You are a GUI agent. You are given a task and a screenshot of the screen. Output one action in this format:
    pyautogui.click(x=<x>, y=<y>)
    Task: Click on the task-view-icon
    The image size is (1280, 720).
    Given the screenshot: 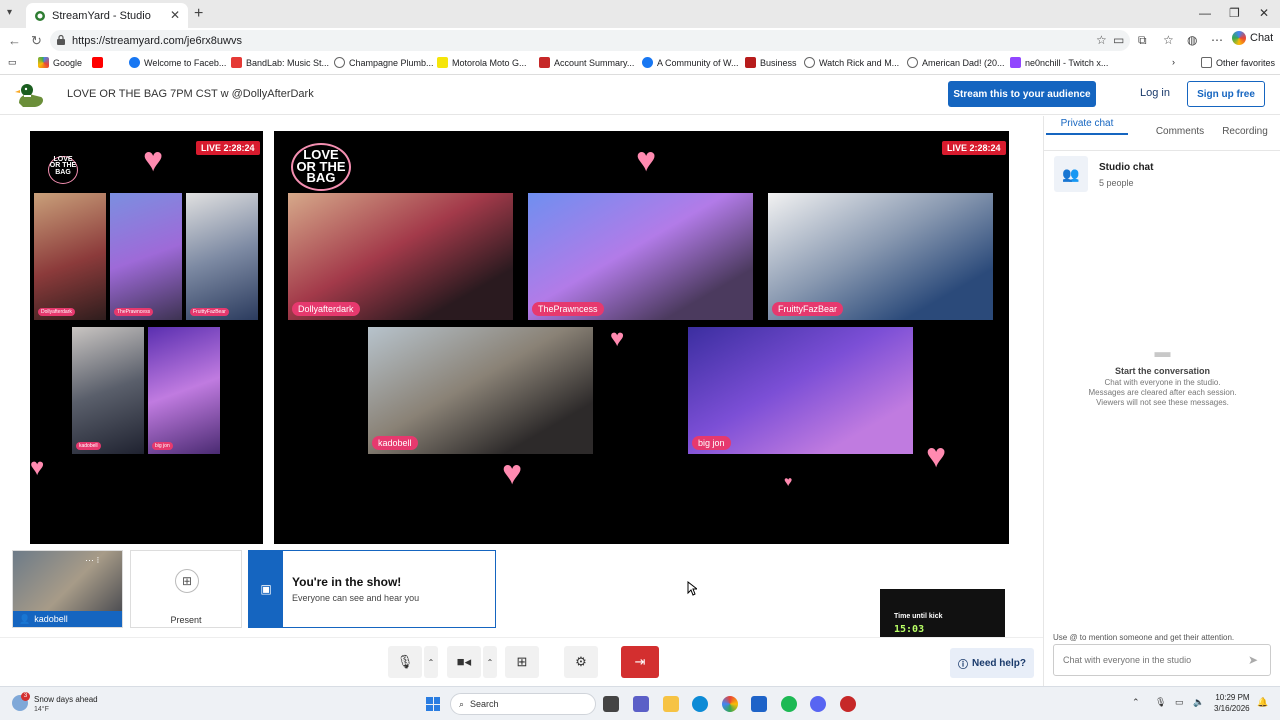 What is the action you would take?
    pyautogui.click(x=611, y=704)
    